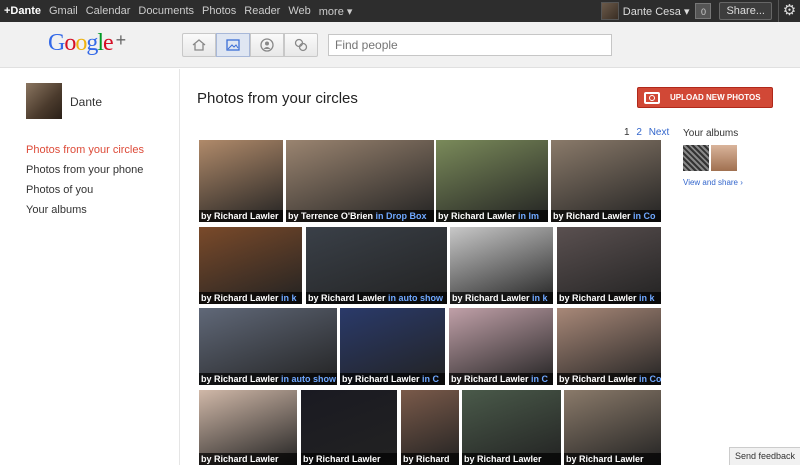  I want to click on photo-album: in Im, so click(528, 216).